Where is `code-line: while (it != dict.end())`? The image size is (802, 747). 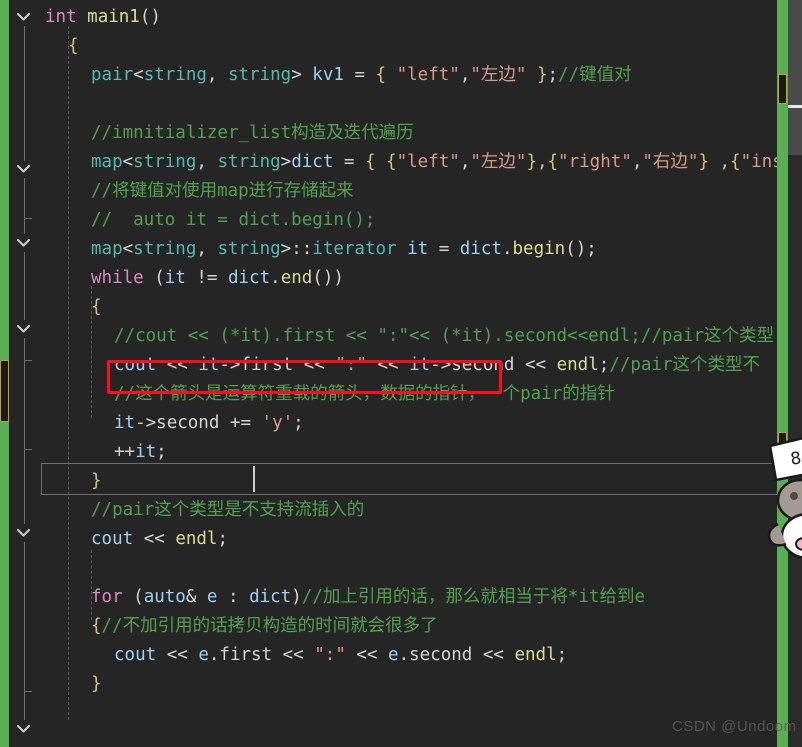
code-line: while (it != dict.end()) is located at coordinates (217, 278).